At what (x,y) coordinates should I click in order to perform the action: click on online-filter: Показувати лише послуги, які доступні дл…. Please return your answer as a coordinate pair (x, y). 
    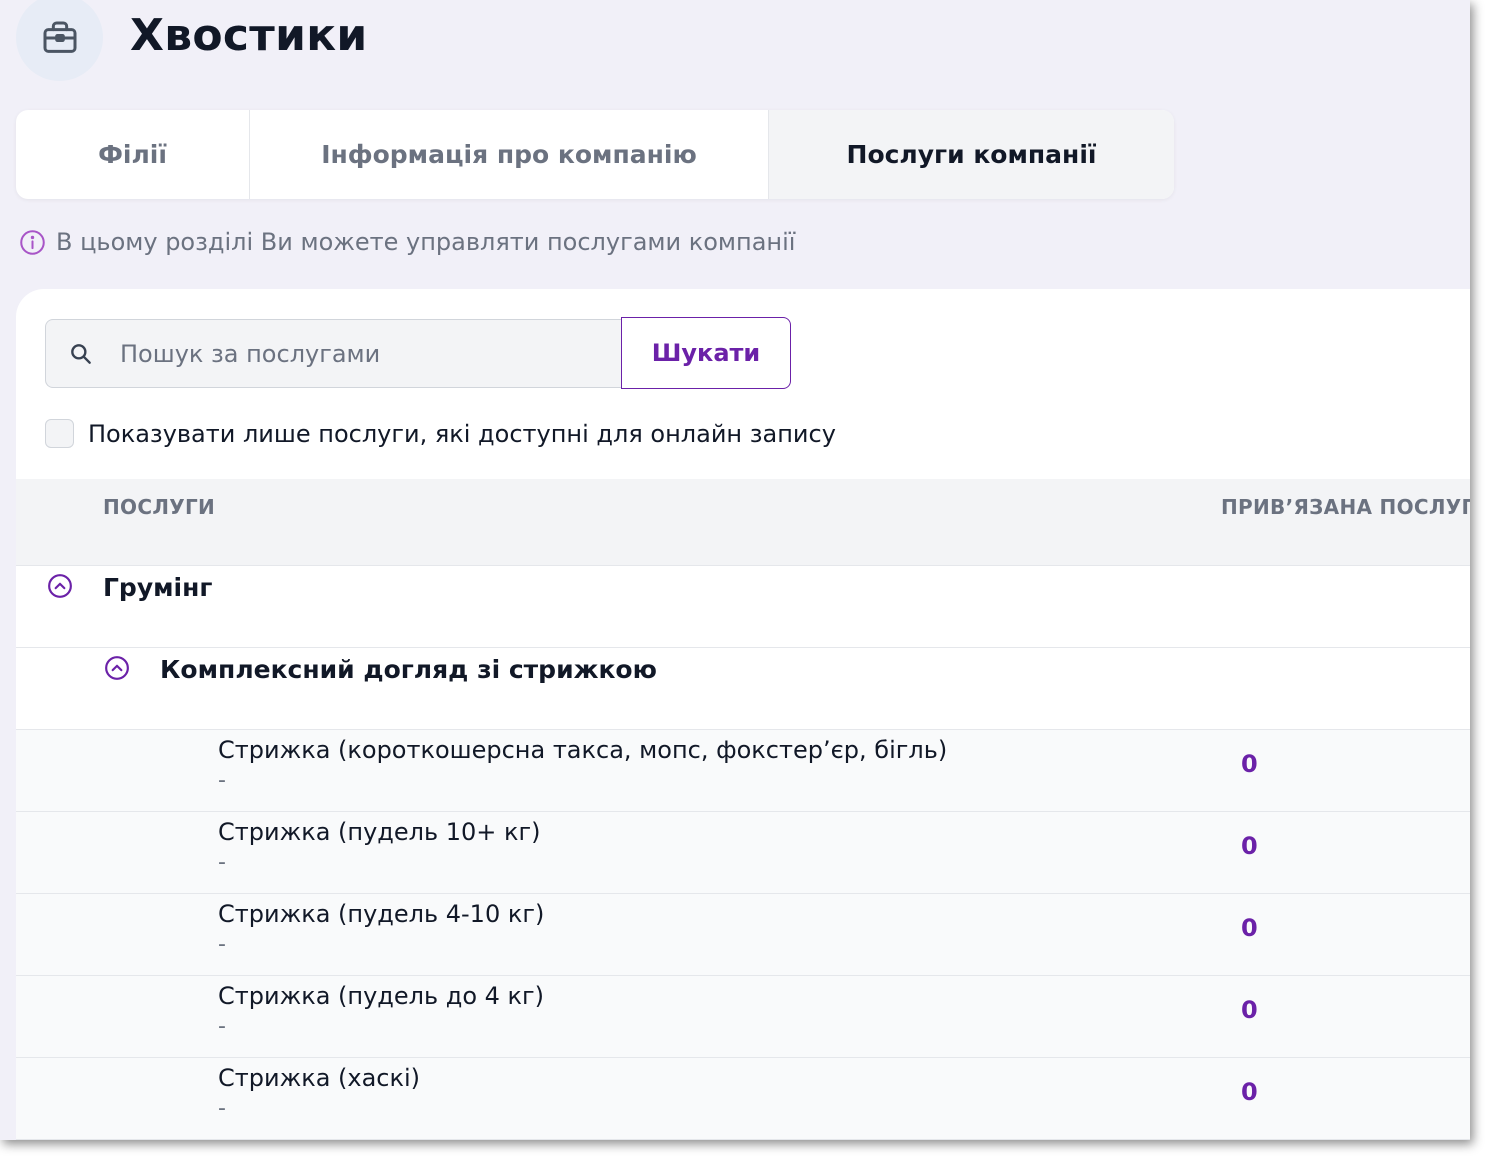
    Looking at the image, I should click on (440, 433).